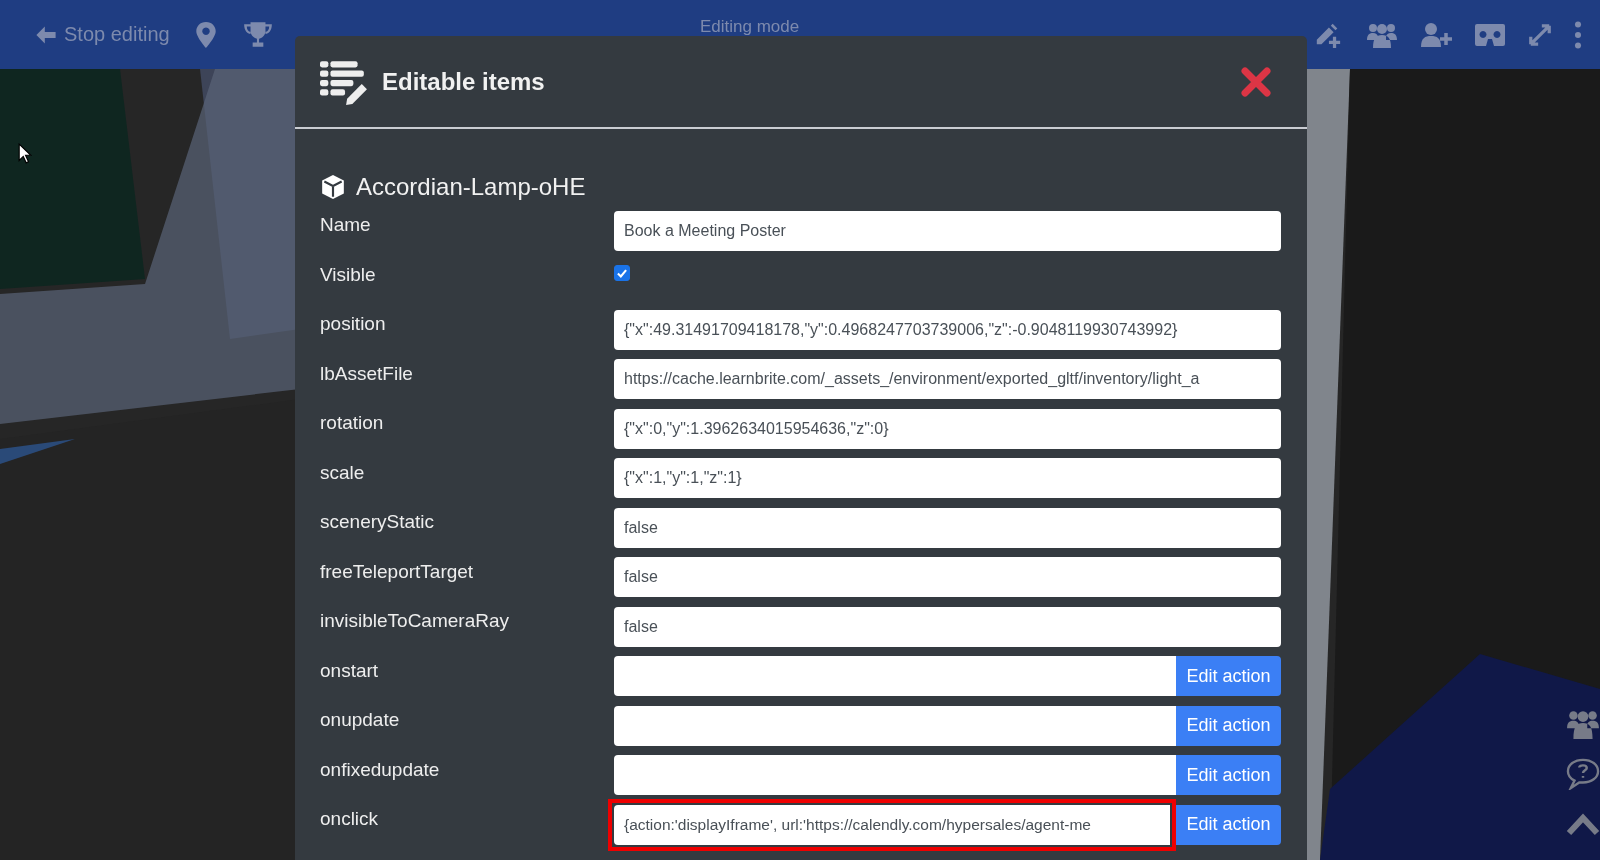 This screenshot has height=860, width=1600. What do you see at coordinates (750, 27) in the screenshot?
I see `mode-title: Editing mode` at bounding box center [750, 27].